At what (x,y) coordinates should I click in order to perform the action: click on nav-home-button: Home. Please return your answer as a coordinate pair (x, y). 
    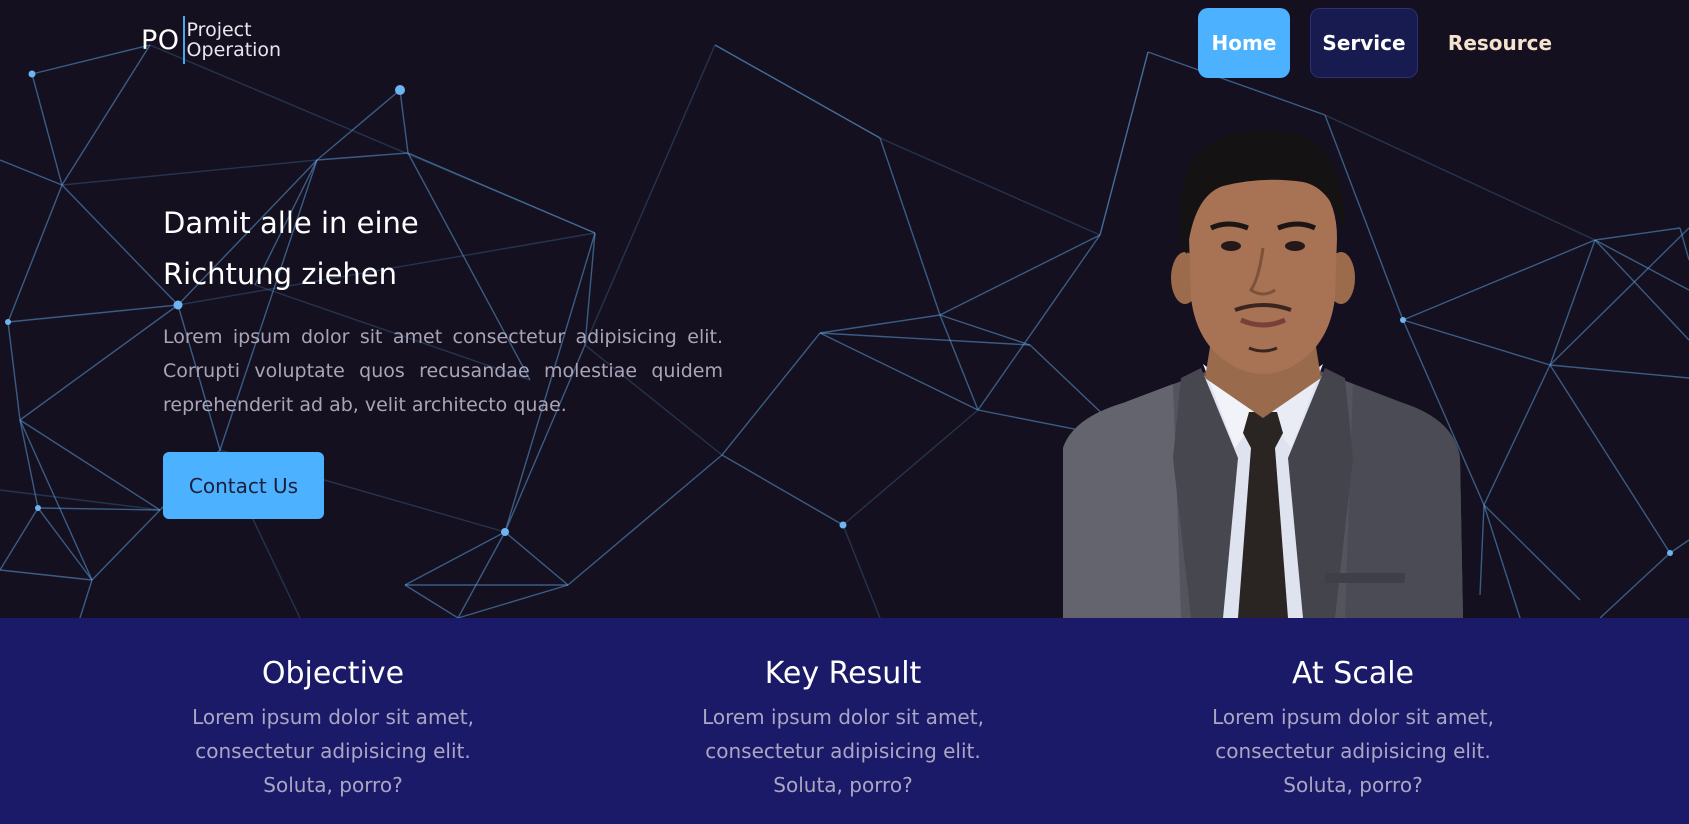
    Looking at the image, I should click on (1244, 43).